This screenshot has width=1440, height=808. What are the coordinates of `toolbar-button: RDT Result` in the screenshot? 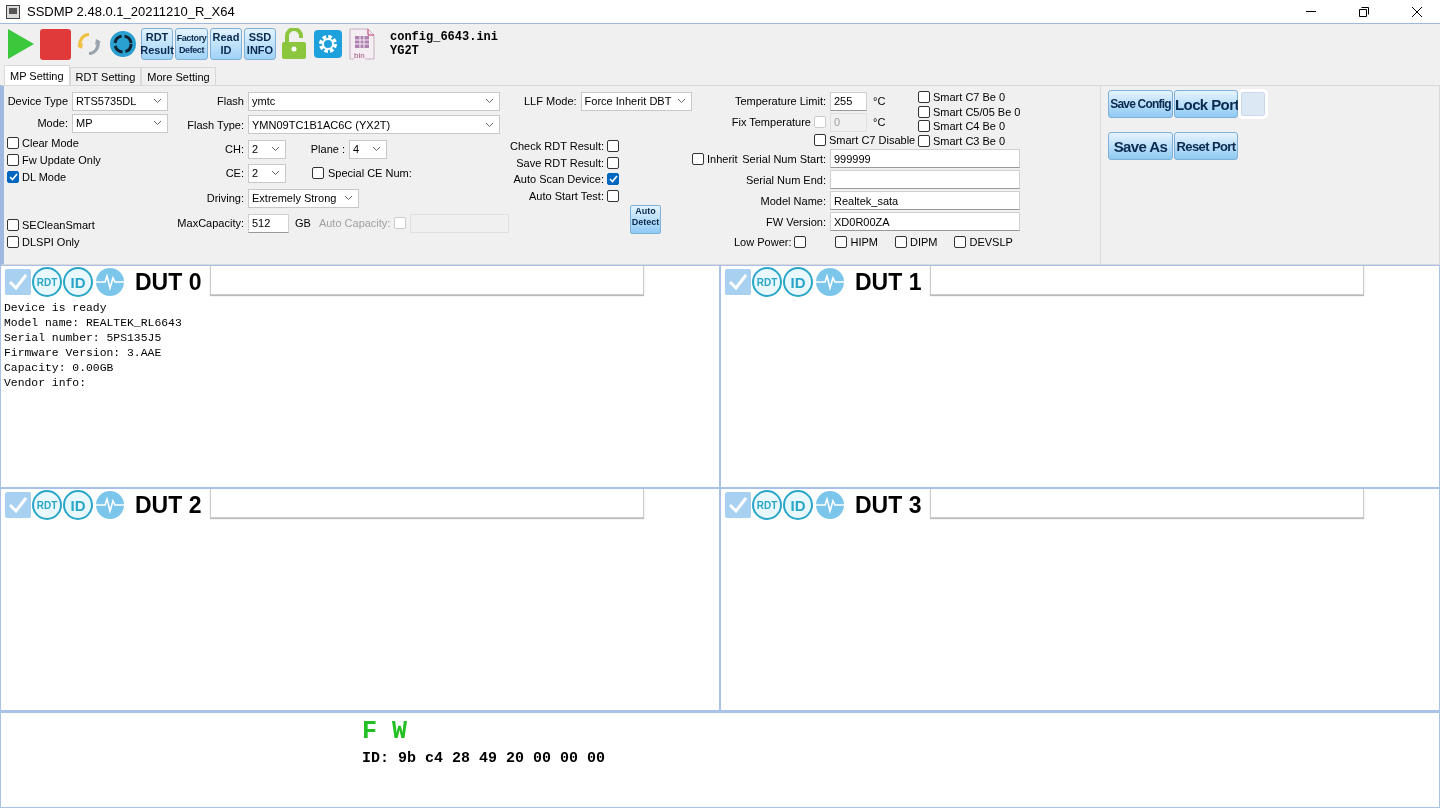 It's located at (157, 44).